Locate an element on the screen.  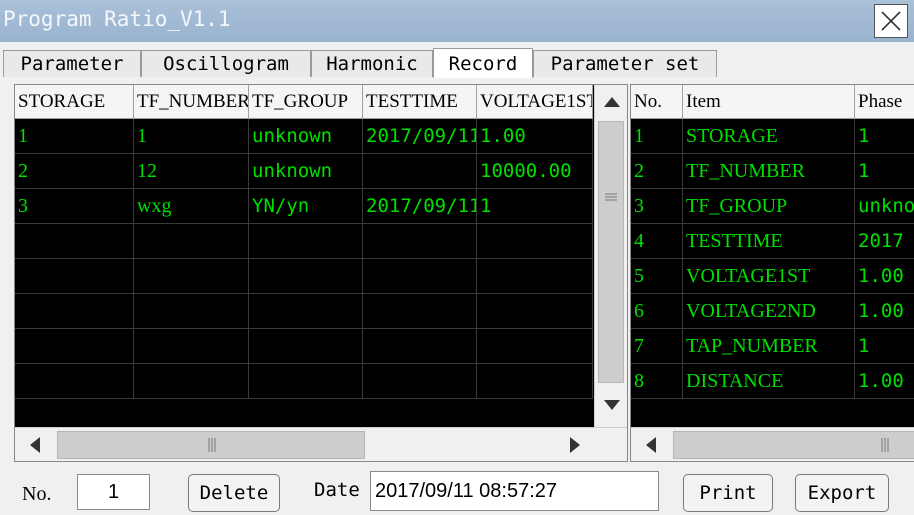
details-horizontal-scrollbar is located at coordinates (772, 444).